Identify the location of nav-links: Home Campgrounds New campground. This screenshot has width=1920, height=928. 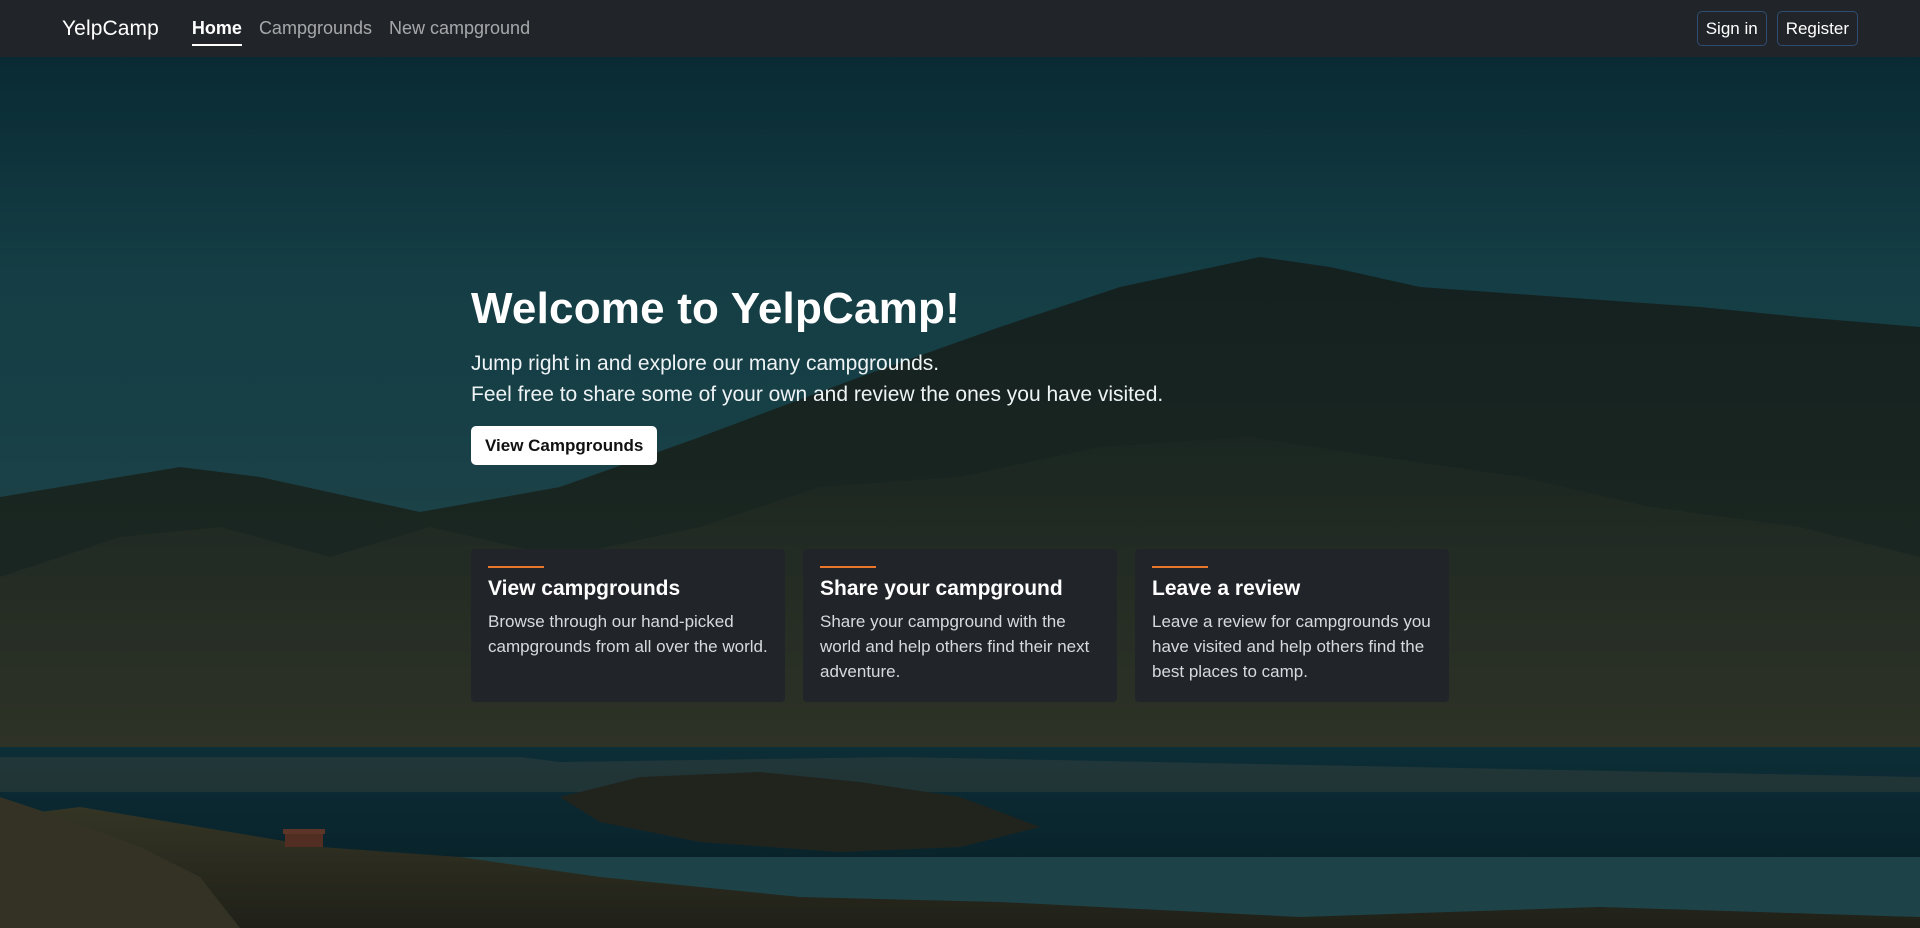
(360, 30).